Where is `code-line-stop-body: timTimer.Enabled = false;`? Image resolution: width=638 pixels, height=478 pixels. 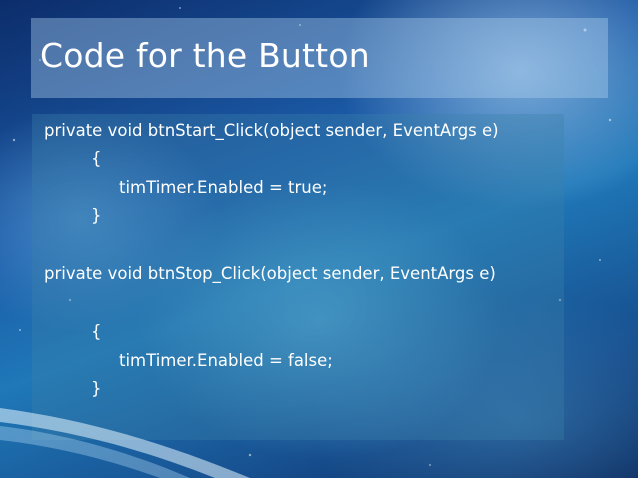 code-line-stop-body: timTimer.Enabled = false; is located at coordinates (226, 360).